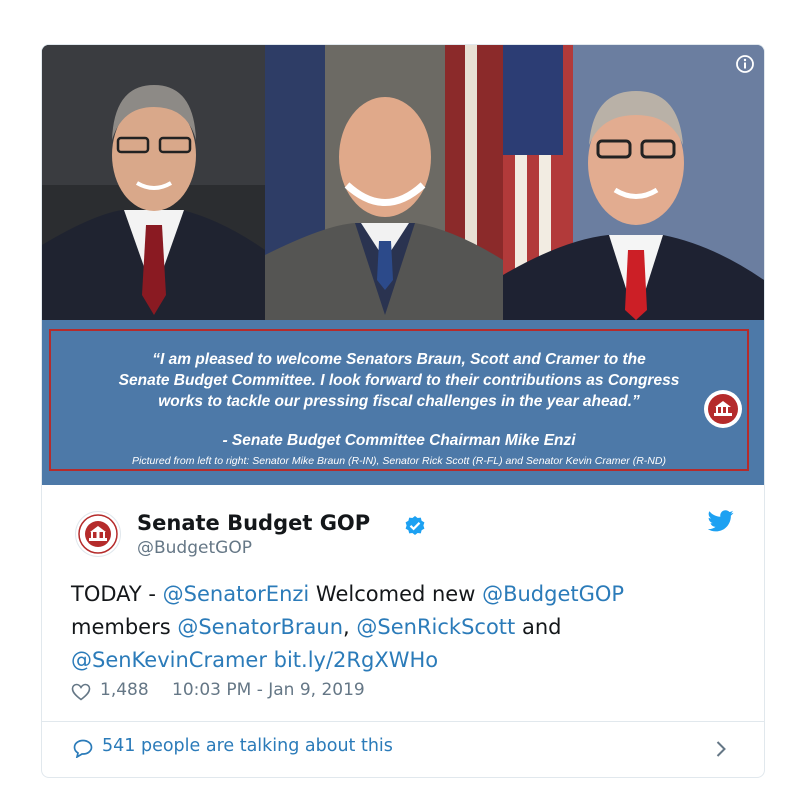 This screenshot has height=810, width=800. Describe the element at coordinates (553, 594) in the screenshot. I see `mention-budgetgop: @BudgetGOP` at that location.